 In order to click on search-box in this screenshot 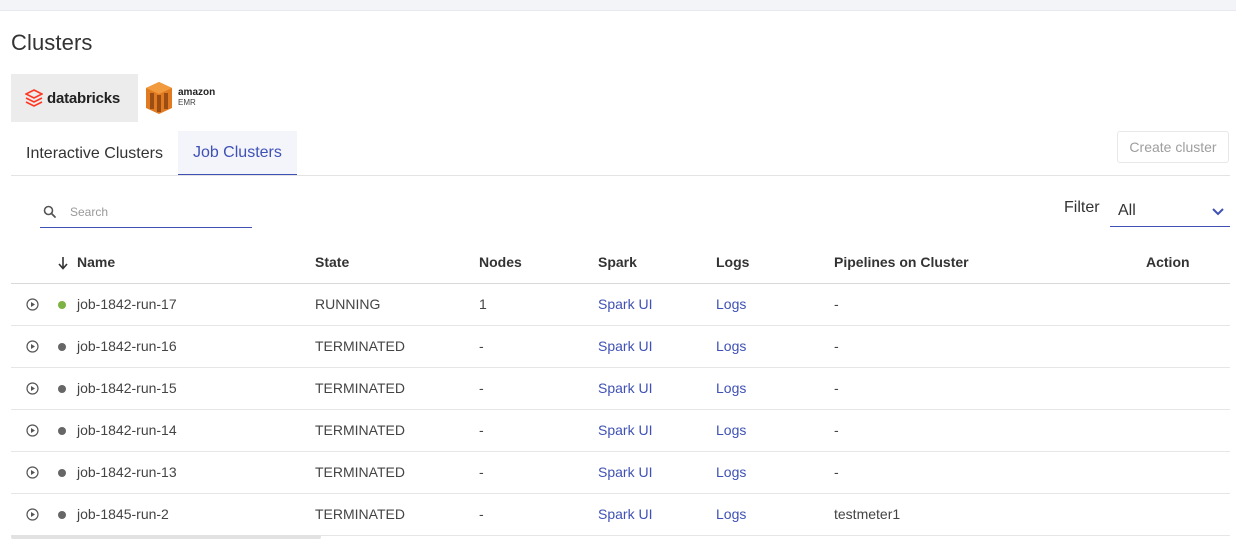, I will do `click(146, 212)`.